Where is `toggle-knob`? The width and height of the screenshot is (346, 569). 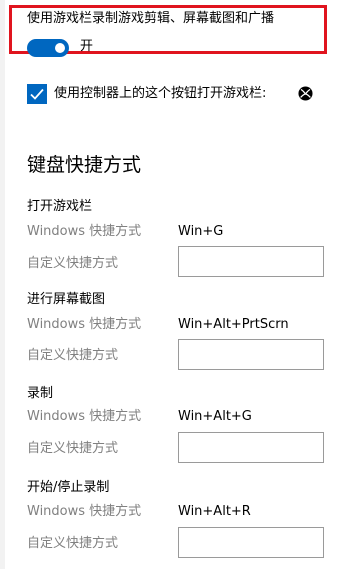
toggle-knob is located at coordinates (60, 48).